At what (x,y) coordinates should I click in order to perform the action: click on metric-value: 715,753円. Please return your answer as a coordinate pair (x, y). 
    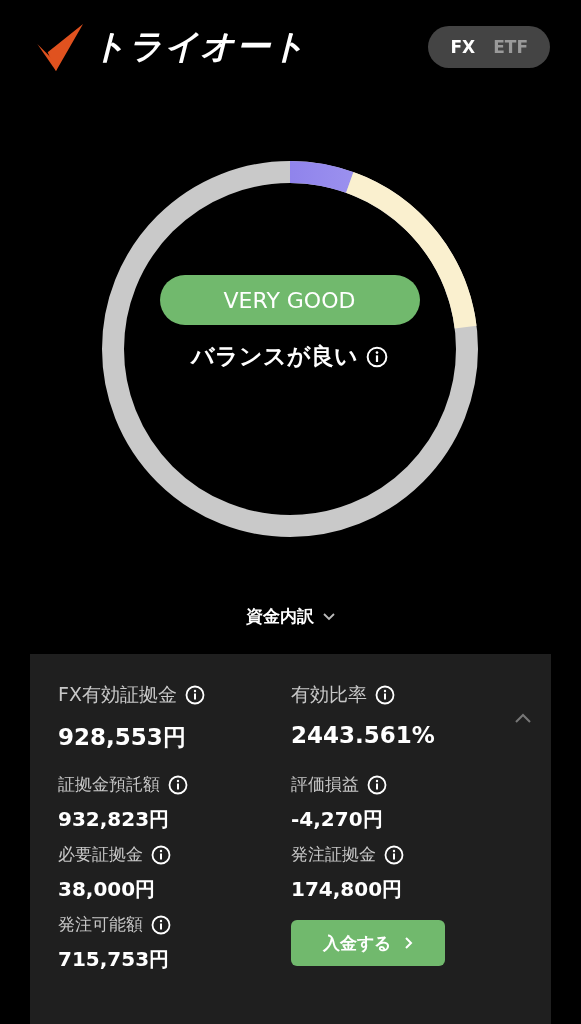
    Looking at the image, I should click on (114, 959).